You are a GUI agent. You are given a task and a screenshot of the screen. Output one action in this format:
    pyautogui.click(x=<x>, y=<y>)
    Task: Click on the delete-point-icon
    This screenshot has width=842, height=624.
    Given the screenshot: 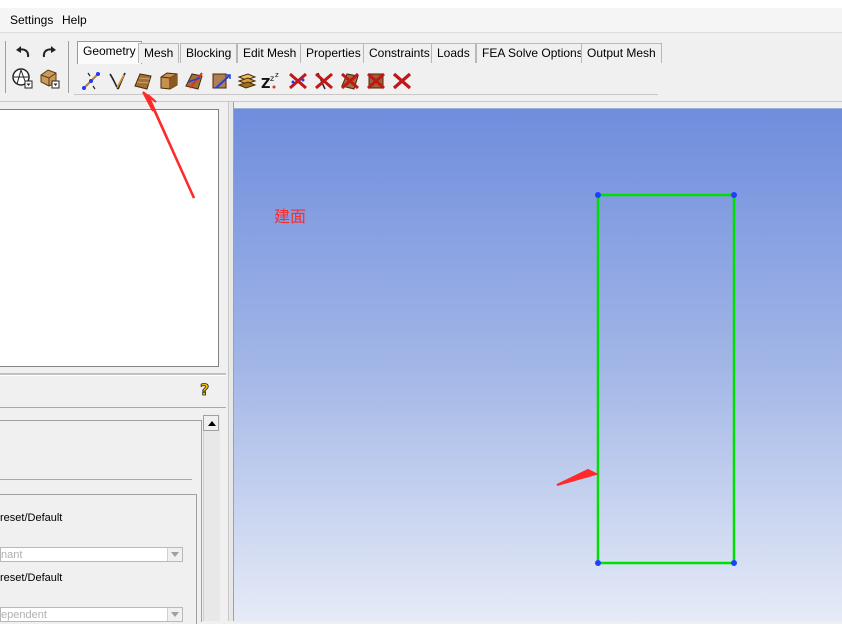 What is the action you would take?
    pyautogui.click(x=298, y=81)
    